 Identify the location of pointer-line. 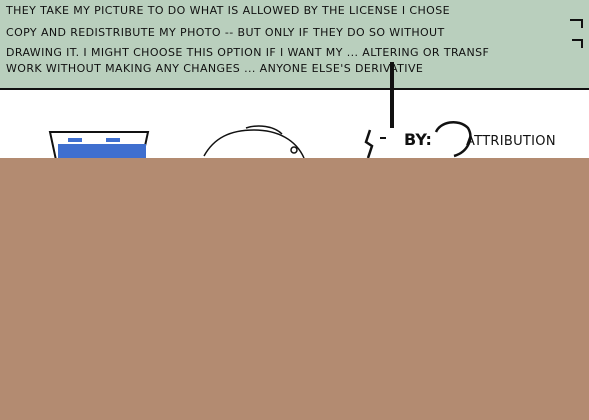
(392, 95).